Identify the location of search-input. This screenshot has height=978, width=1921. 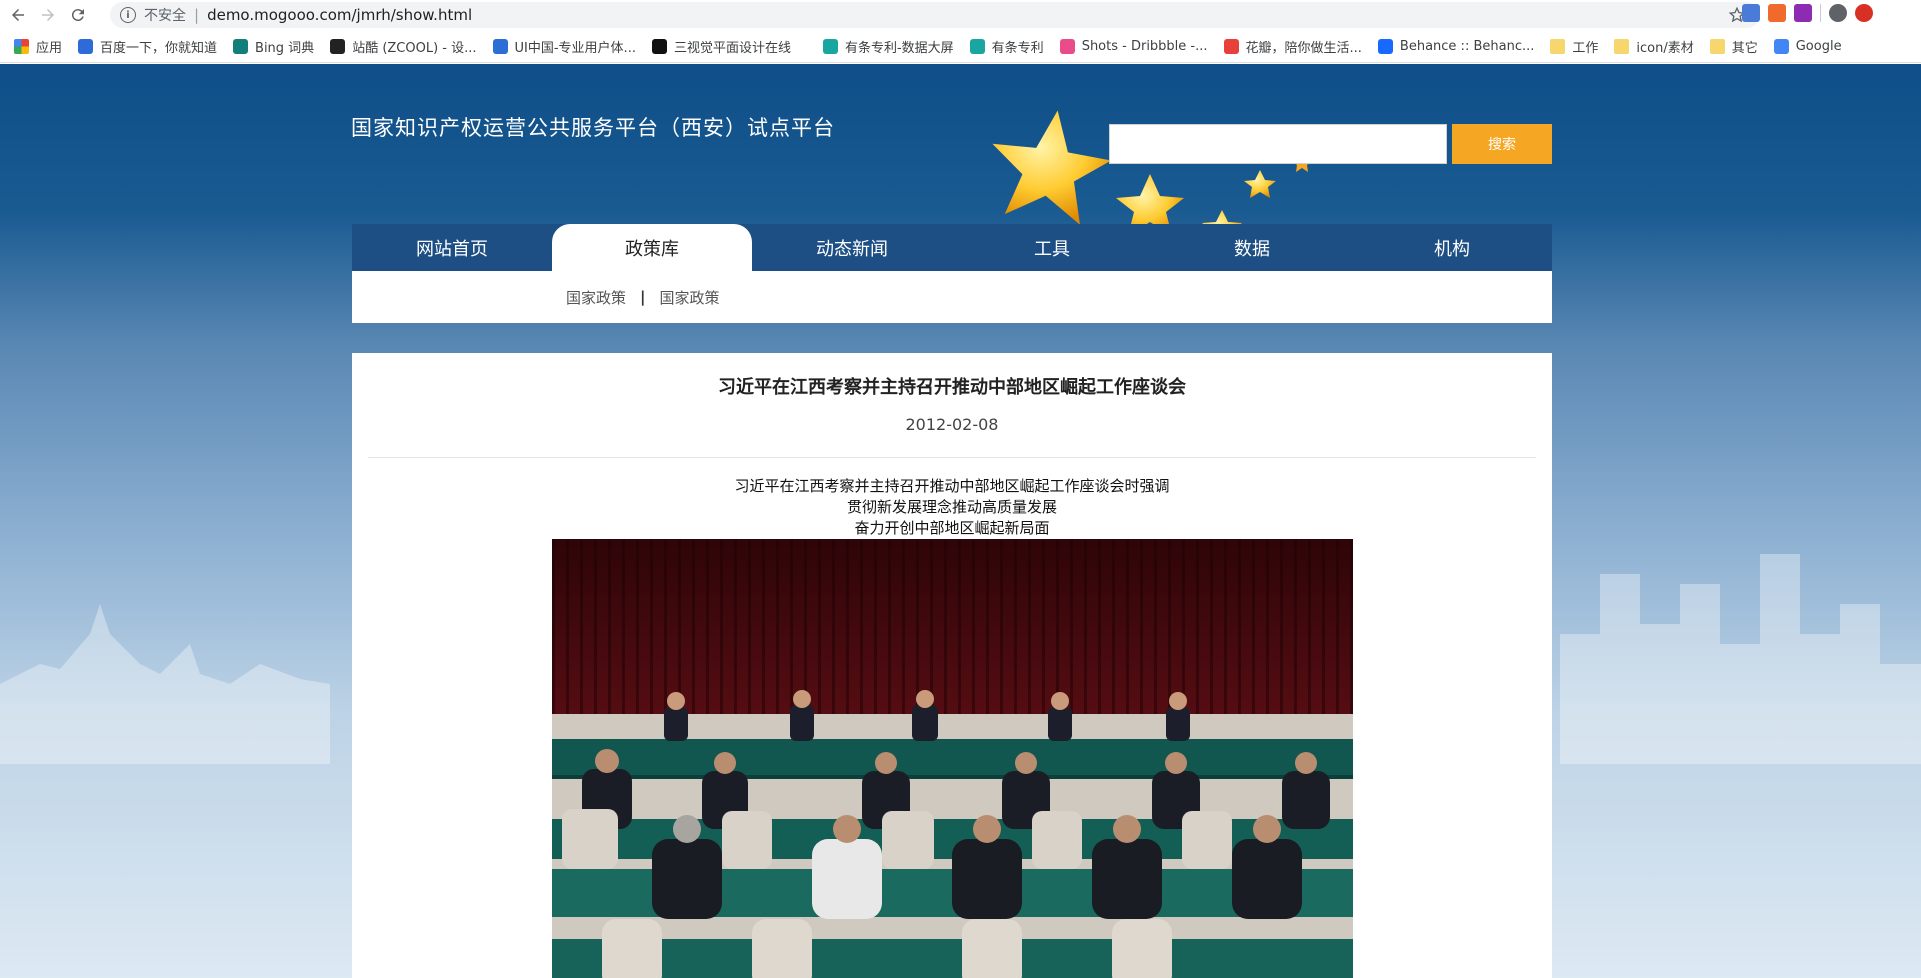
(1278, 144).